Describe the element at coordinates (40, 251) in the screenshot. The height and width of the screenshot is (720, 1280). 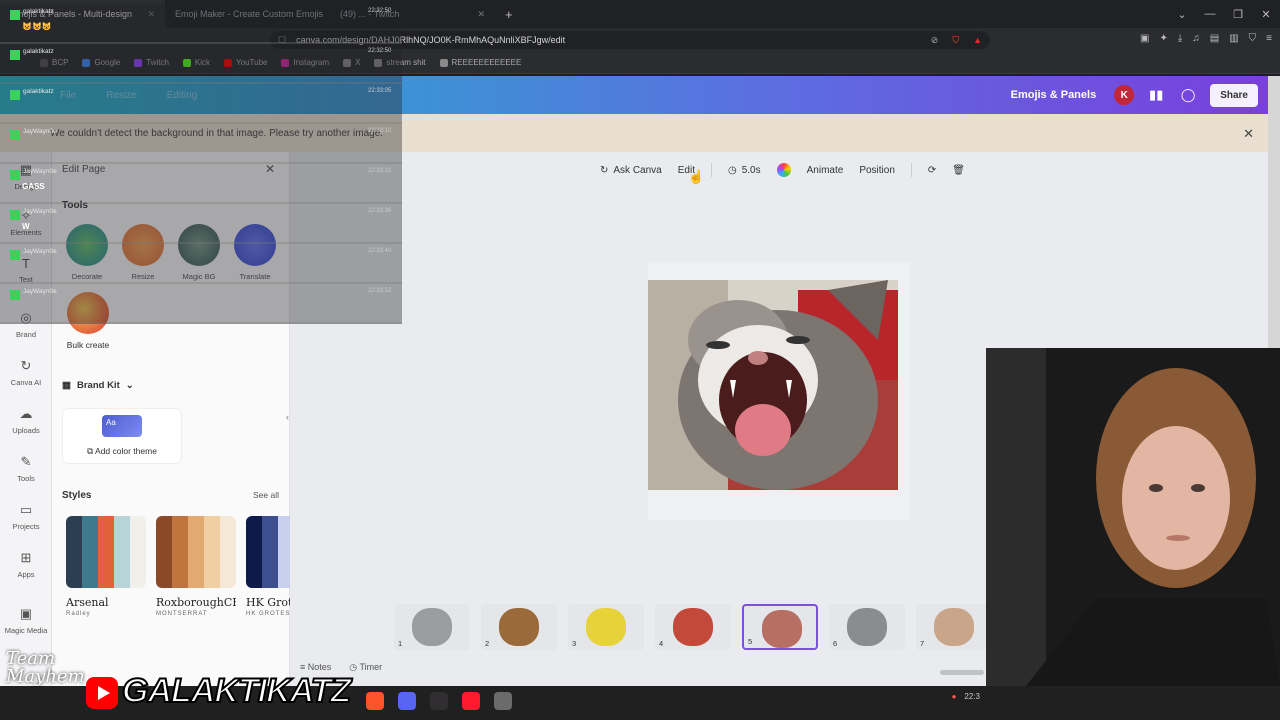
I see `chat-username: JayWayn0e` at that location.